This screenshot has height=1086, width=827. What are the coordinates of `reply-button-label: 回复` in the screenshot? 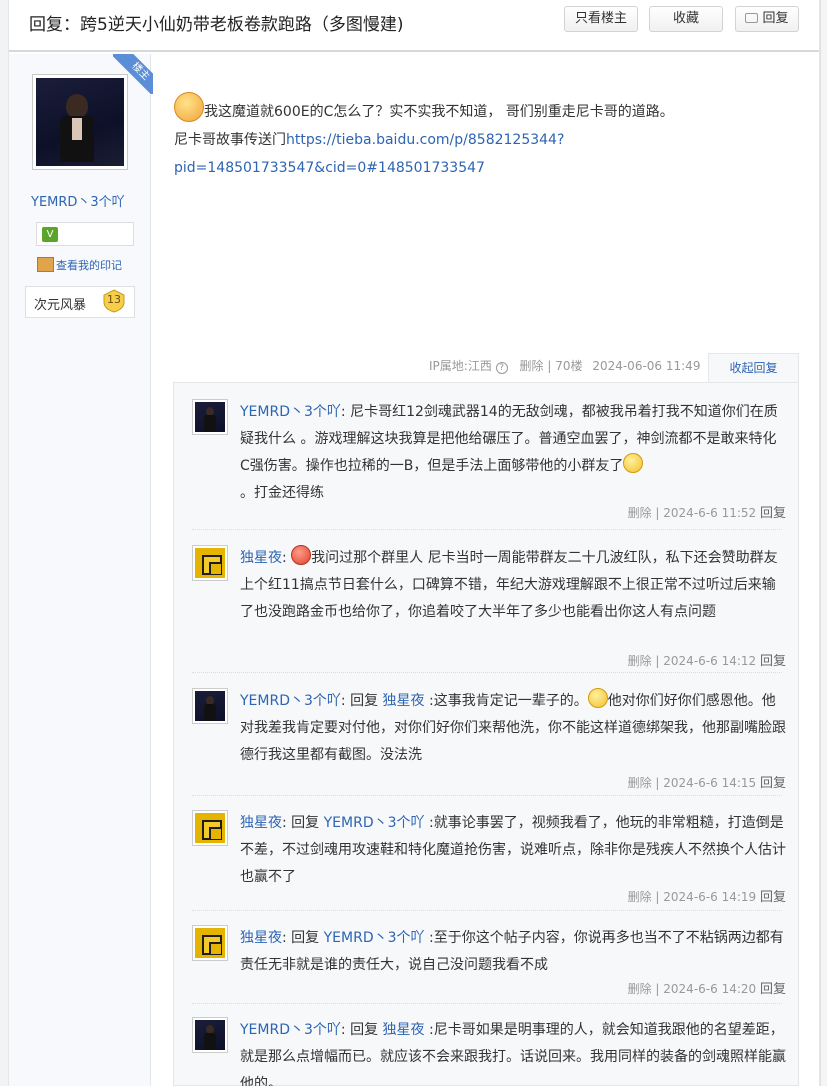 It's located at (775, 18).